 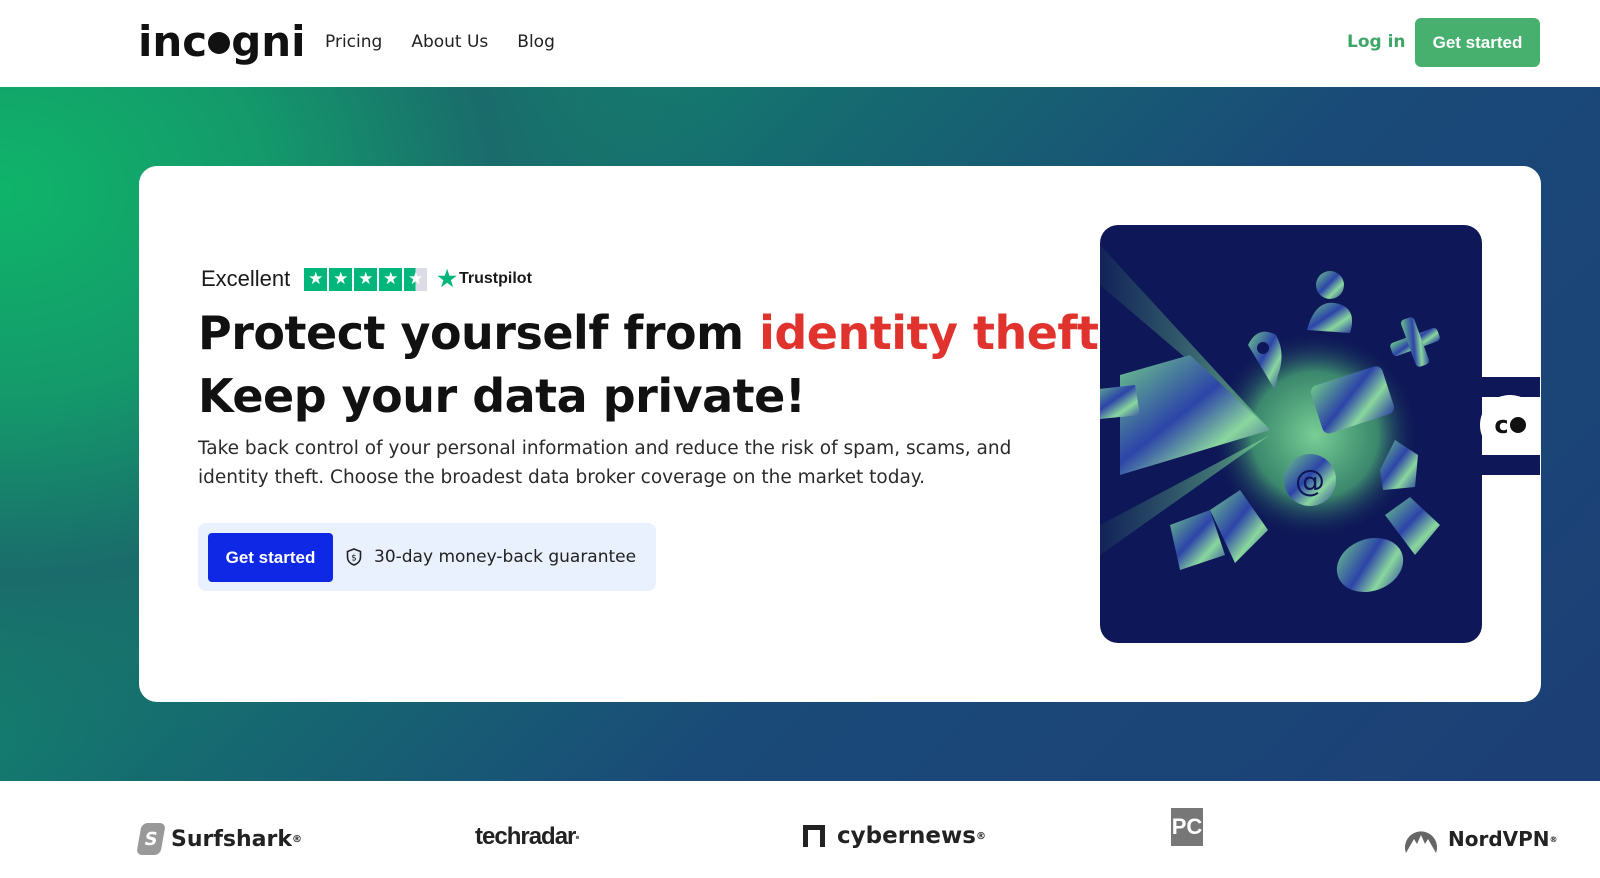 What do you see at coordinates (1310, 481) in the screenshot?
I see `at-glyph: @` at bounding box center [1310, 481].